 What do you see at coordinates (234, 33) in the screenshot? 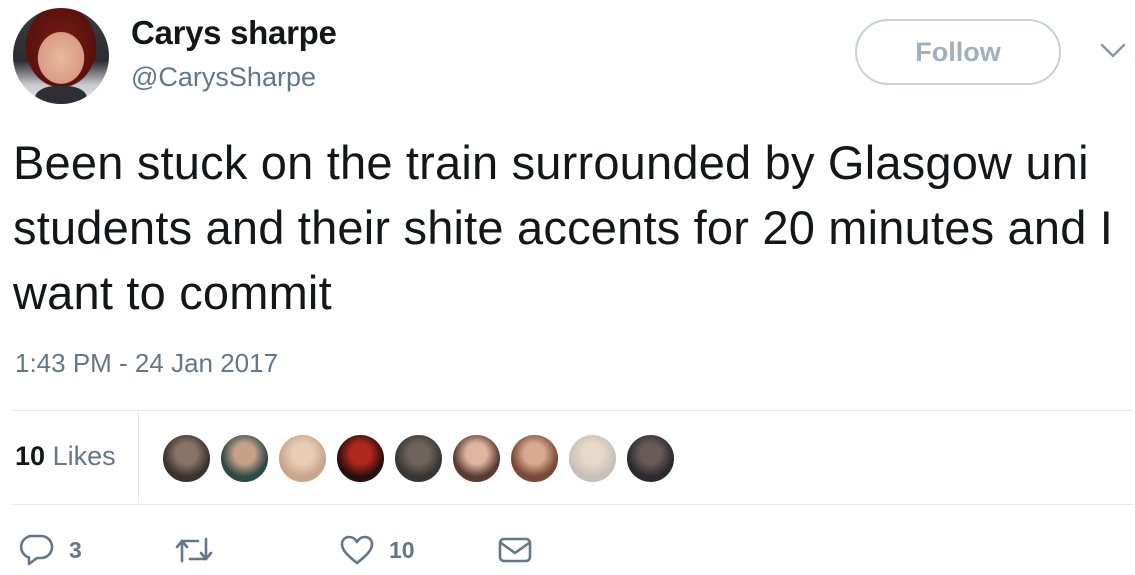
I see `display-name: Carys sharpe` at bounding box center [234, 33].